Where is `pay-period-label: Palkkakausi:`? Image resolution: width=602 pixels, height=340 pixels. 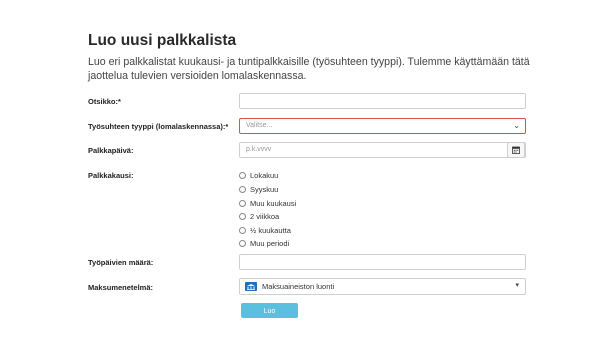
pay-period-label: Palkkakausi: is located at coordinates (111, 175).